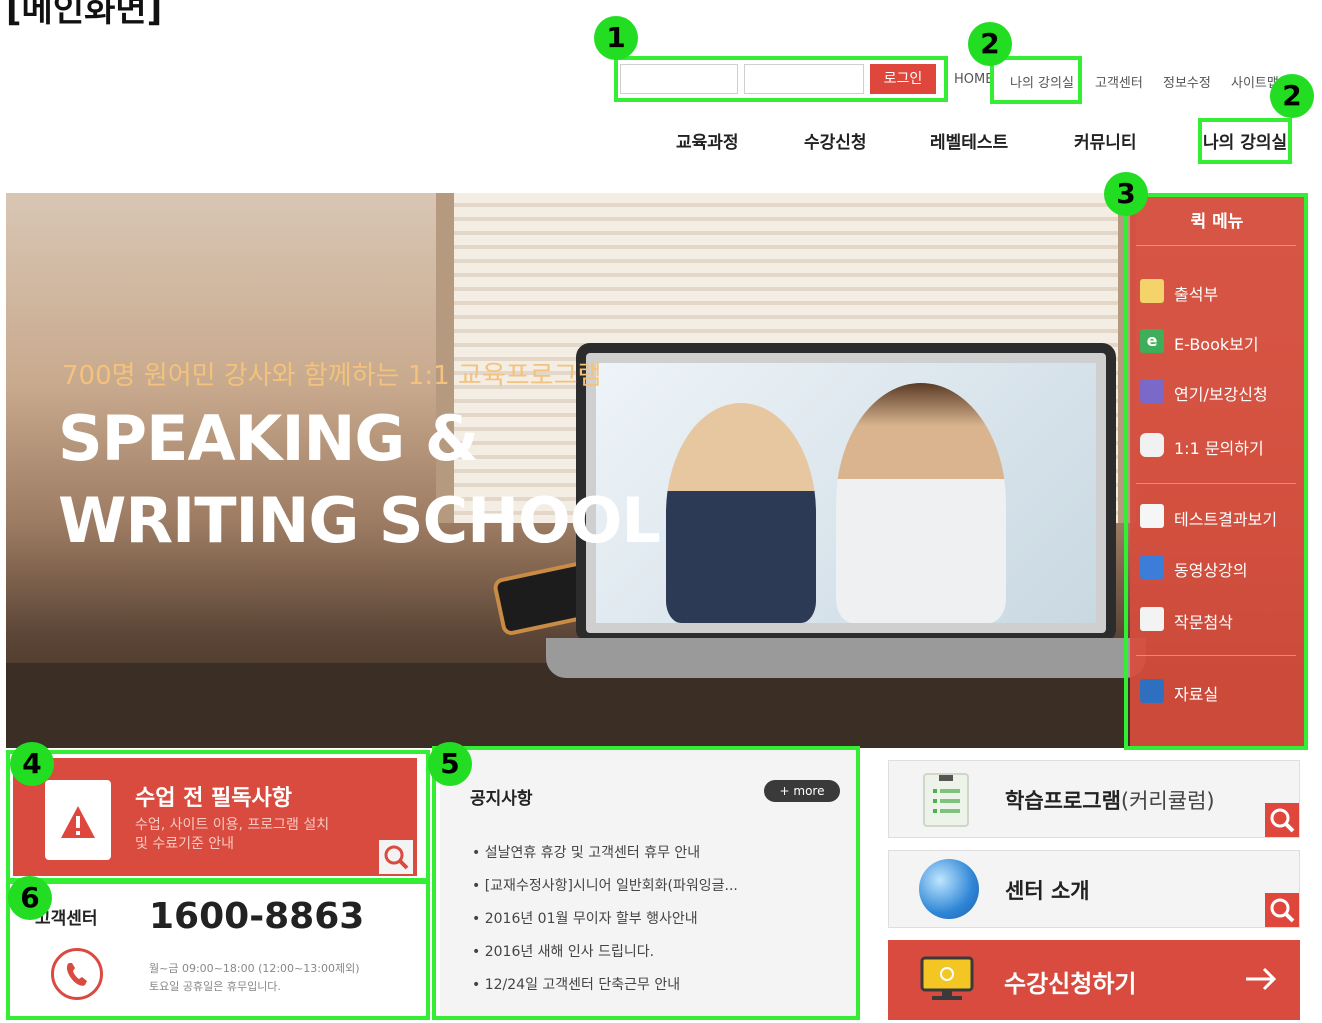 This screenshot has width=1322, height=1023. I want to click on clipboard-icon, so click(946, 800).